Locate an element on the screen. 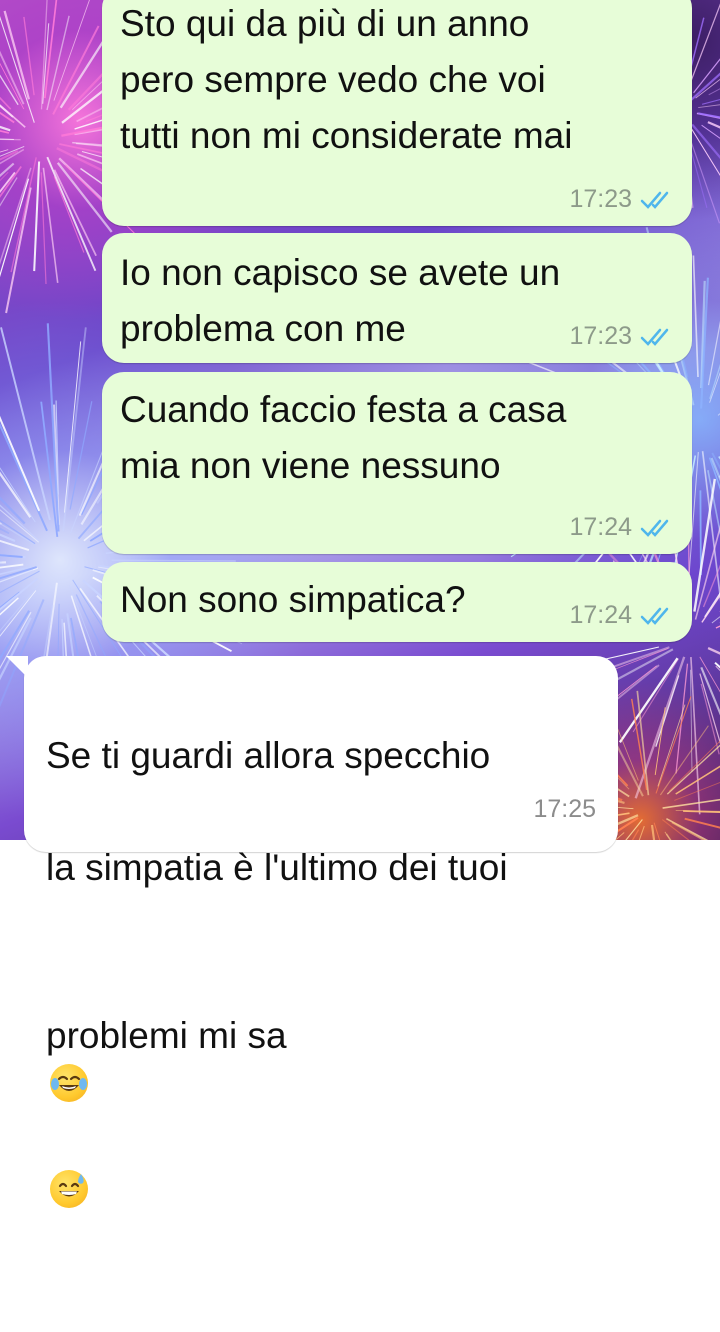  message-line: problemi mi sa is located at coordinates (166, 1035).